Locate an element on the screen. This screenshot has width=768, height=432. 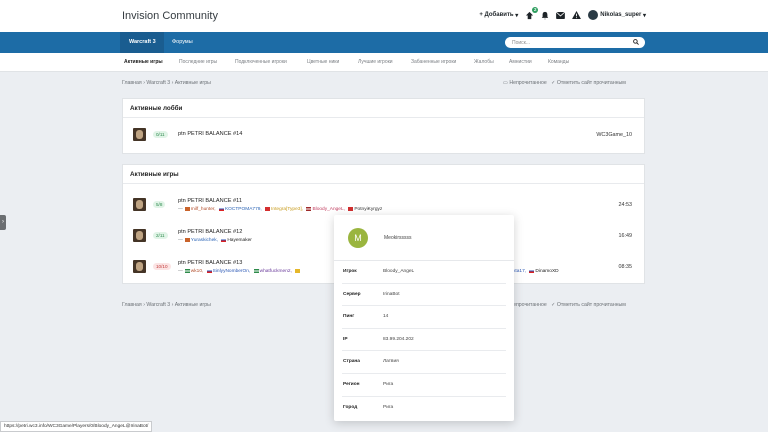
player-list: — wk10, SinlyyNomberOn, whatfuckmen2, is located at coordinates (239, 271).